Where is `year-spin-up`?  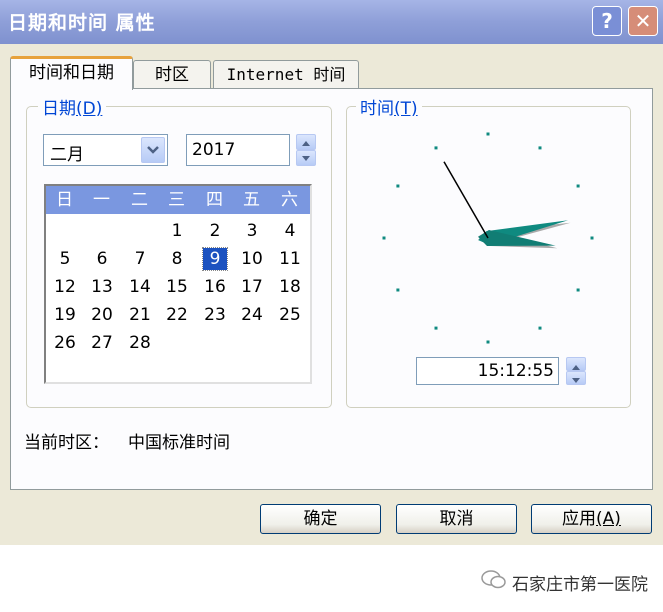
year-spin-up is located at coordinates (306, 142).